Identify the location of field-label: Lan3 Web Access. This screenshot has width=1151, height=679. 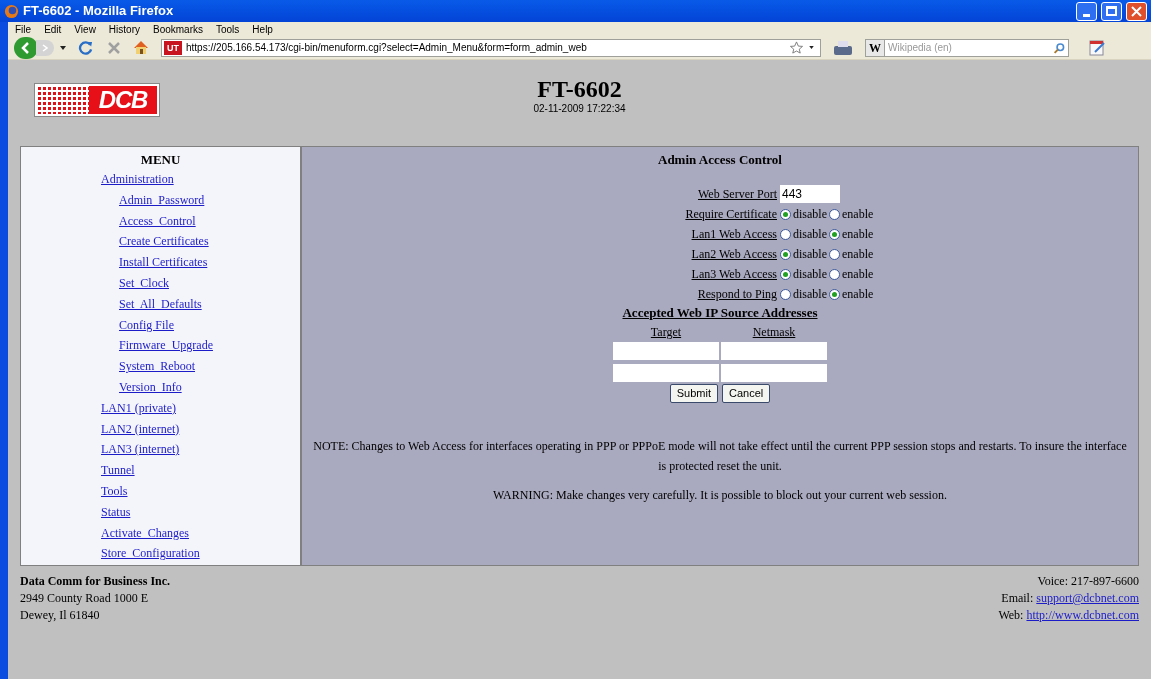
(734, 274).